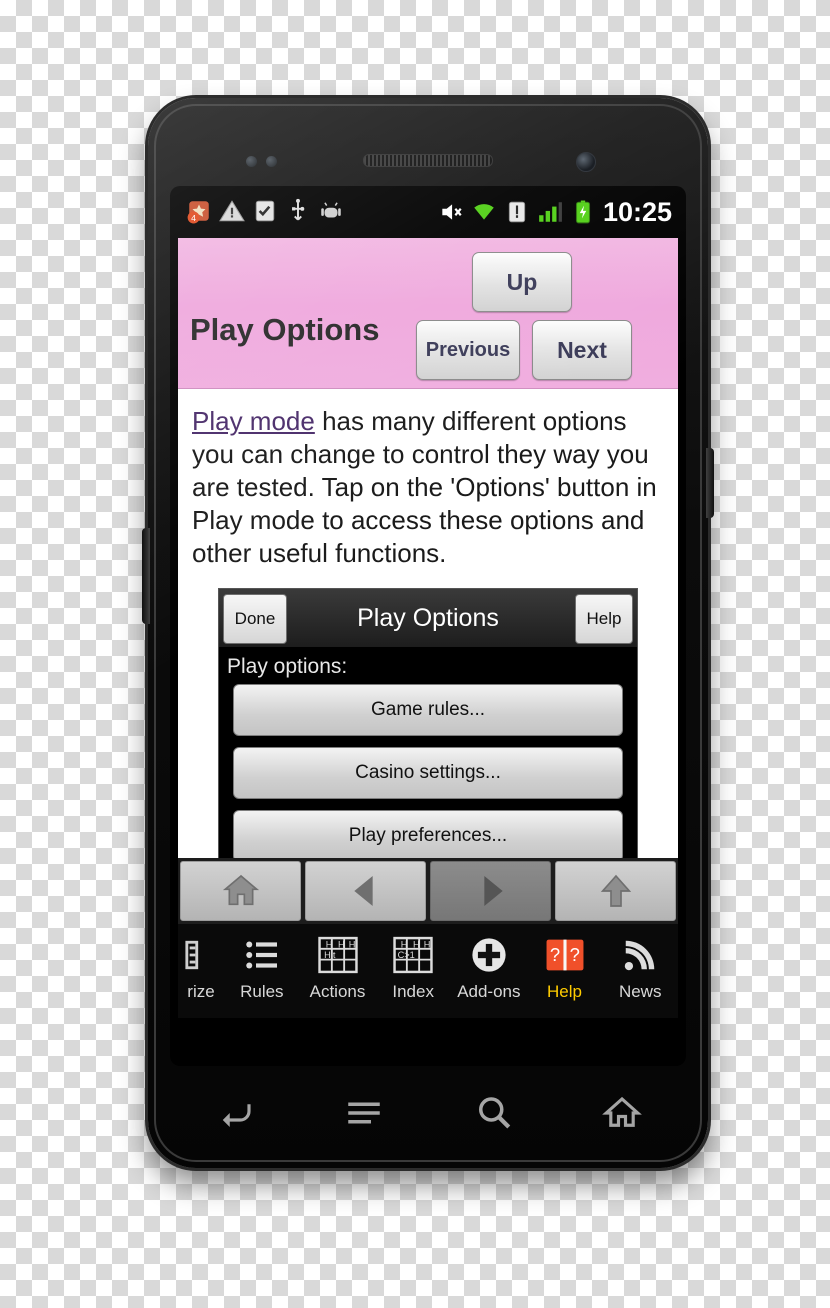 The height and width of the screenshot is (1308, 830). I want to click on tab-prize-label: rize, so click(201, 991).